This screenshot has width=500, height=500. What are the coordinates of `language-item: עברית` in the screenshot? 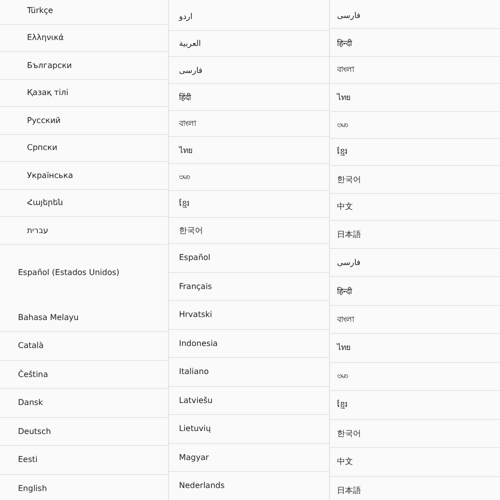 It's located at (37, 230).